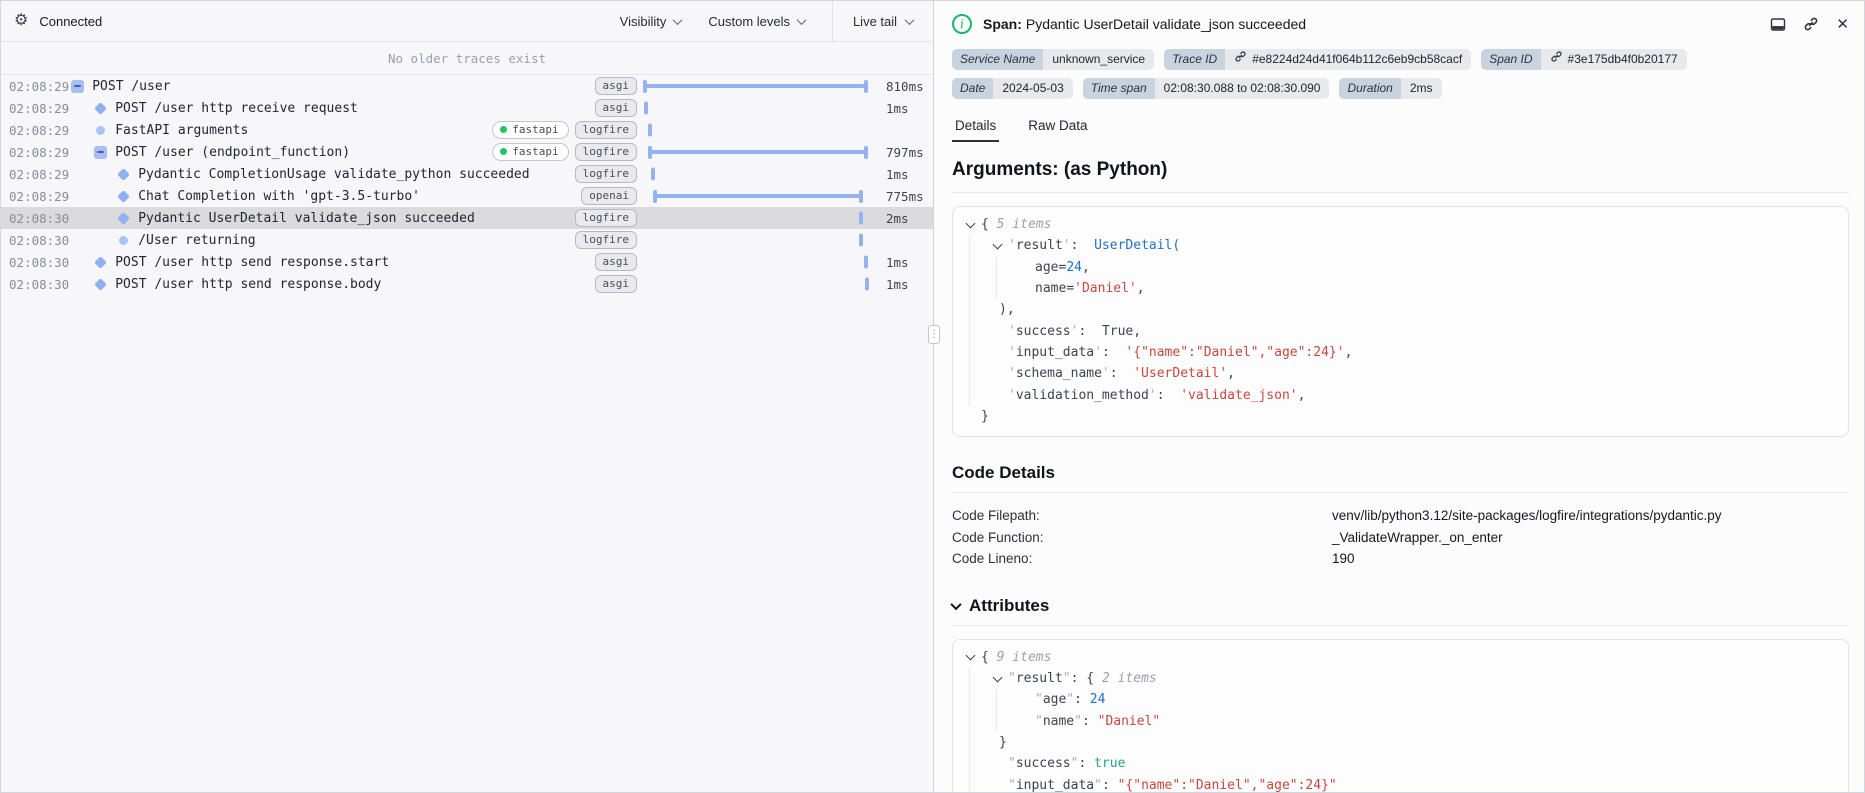 This screenshot has width=1865, height=793. What do you see at coordinates (1002, 24) in the screenshot?
I see `span-kind-label: Span:` at bounding box center [1002, 24].